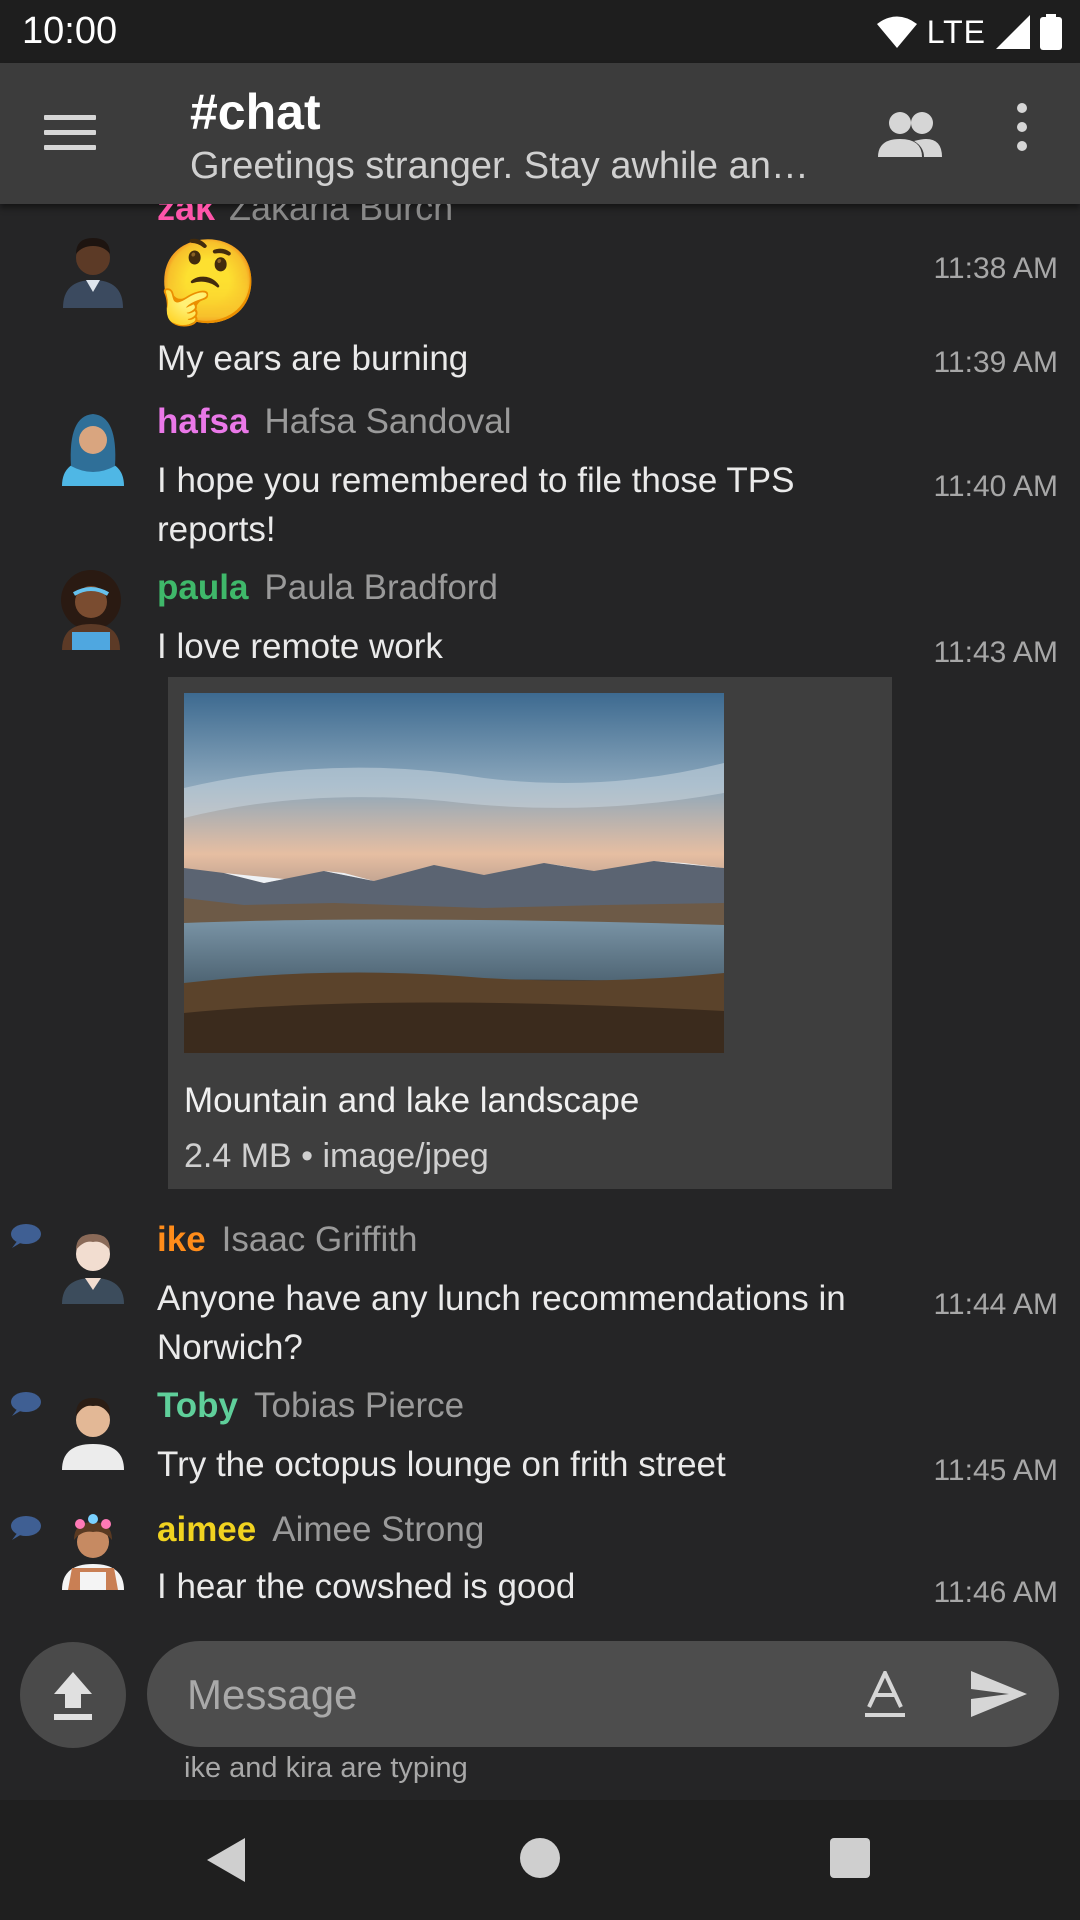 The height and width of the screenshot is (1920, 1080). I want to click on battery-icon, so click(1051, 32).